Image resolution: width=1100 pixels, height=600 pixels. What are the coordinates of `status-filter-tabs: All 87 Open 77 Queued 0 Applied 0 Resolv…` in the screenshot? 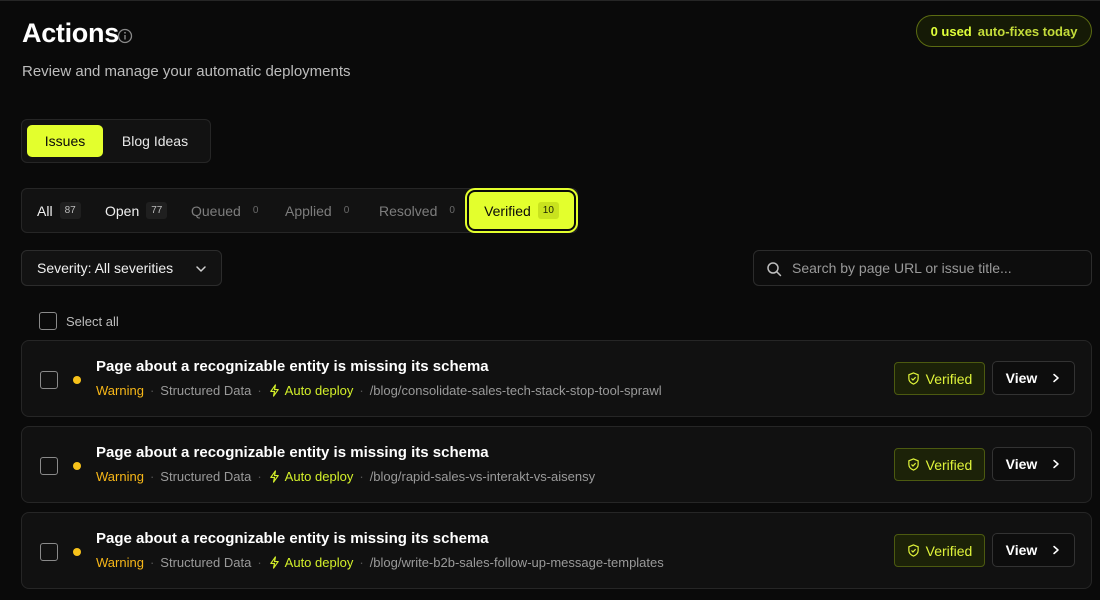 It's located at (299, 210).